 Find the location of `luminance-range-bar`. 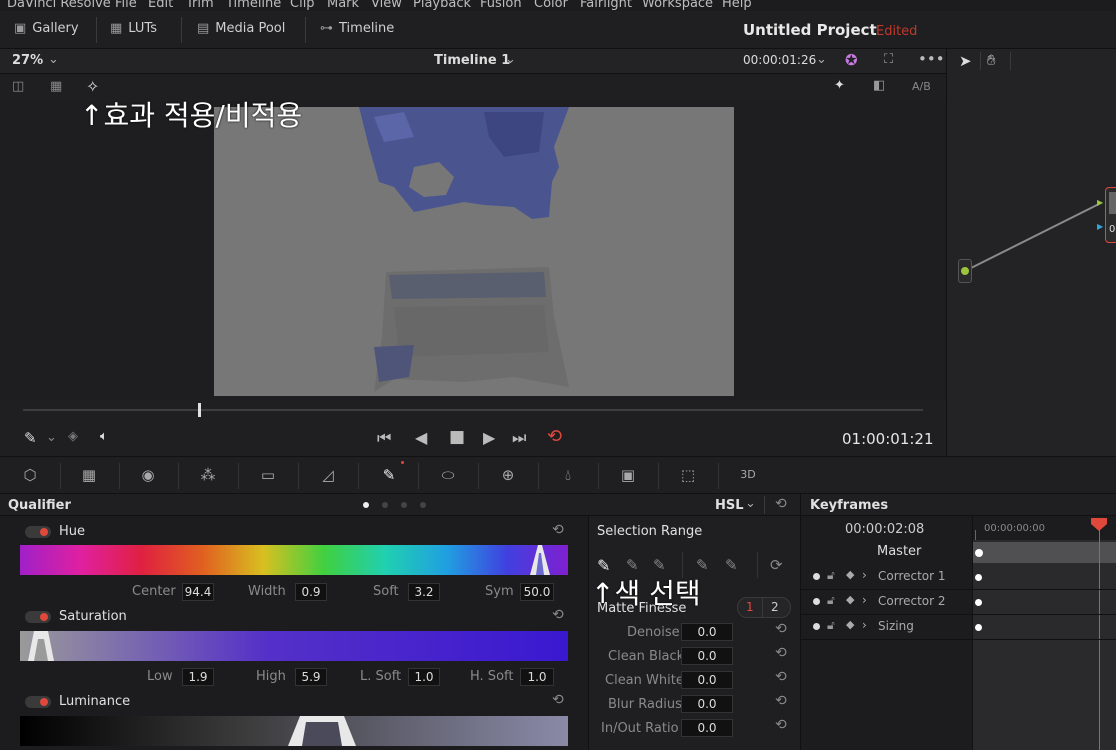

luminance-range-bar is located at coordinates (294, 731).